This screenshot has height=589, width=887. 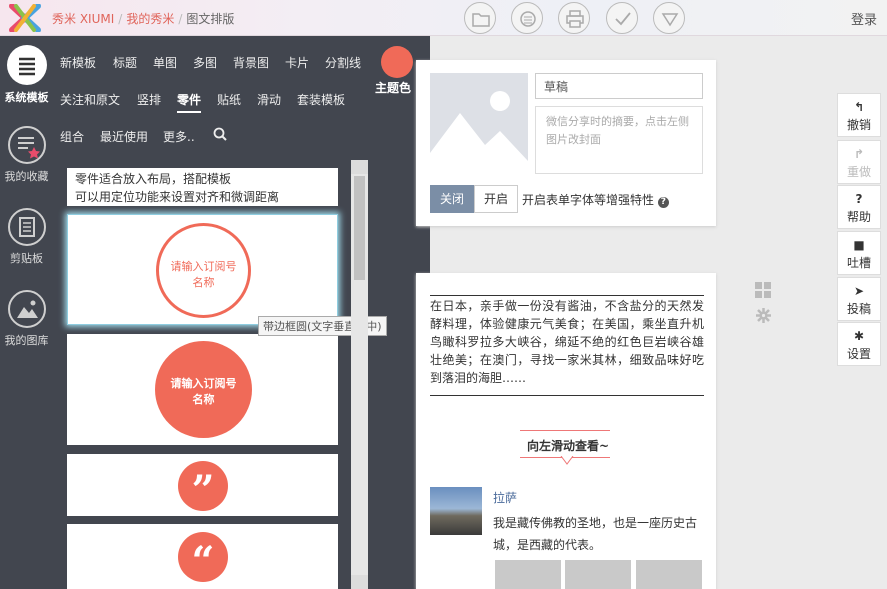 What do you see at coordinates (25, 18) in the screenshot?
I see `xiumi-logo` at bounding box center [25, 18].